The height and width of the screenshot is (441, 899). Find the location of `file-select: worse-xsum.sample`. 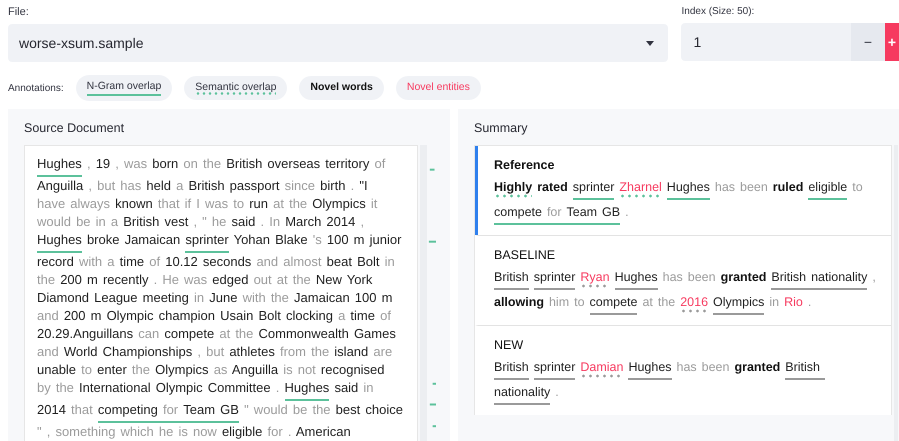

file-select: worse-xsum.sample is located at coordinates (338, 43).